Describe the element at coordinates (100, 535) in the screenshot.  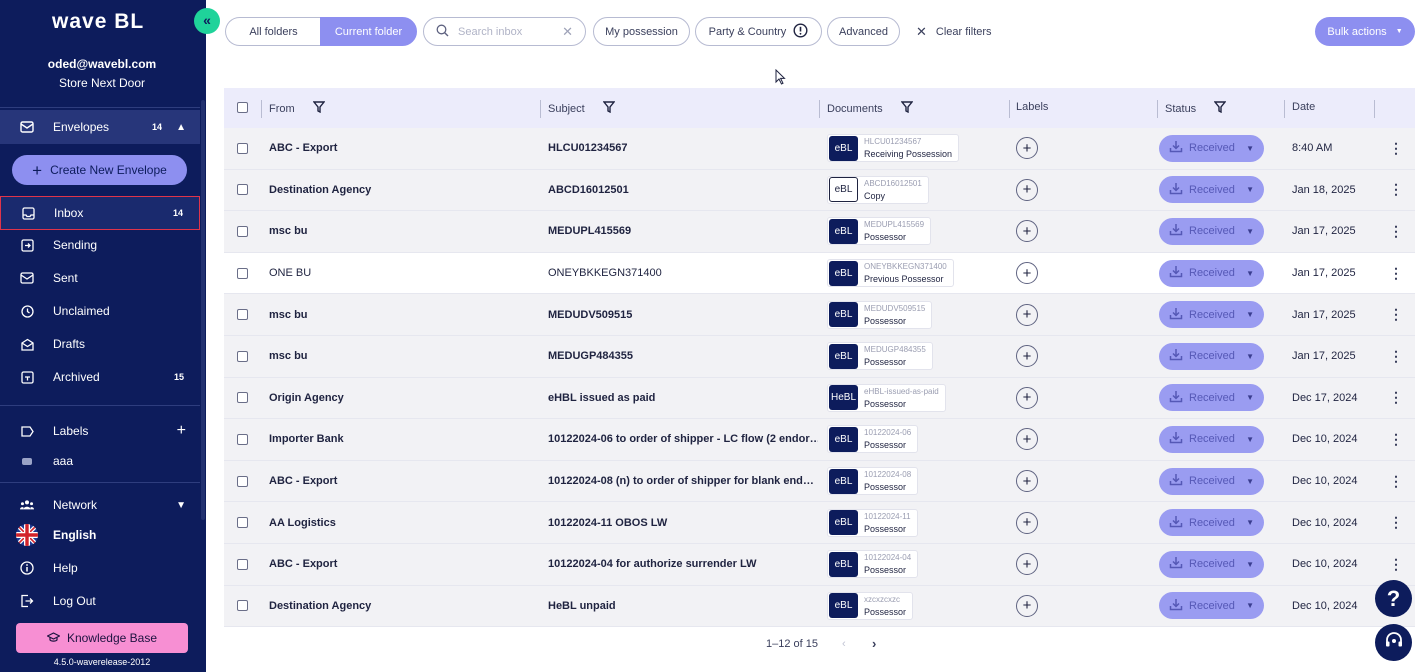
I see `language-selector: English` at that location.